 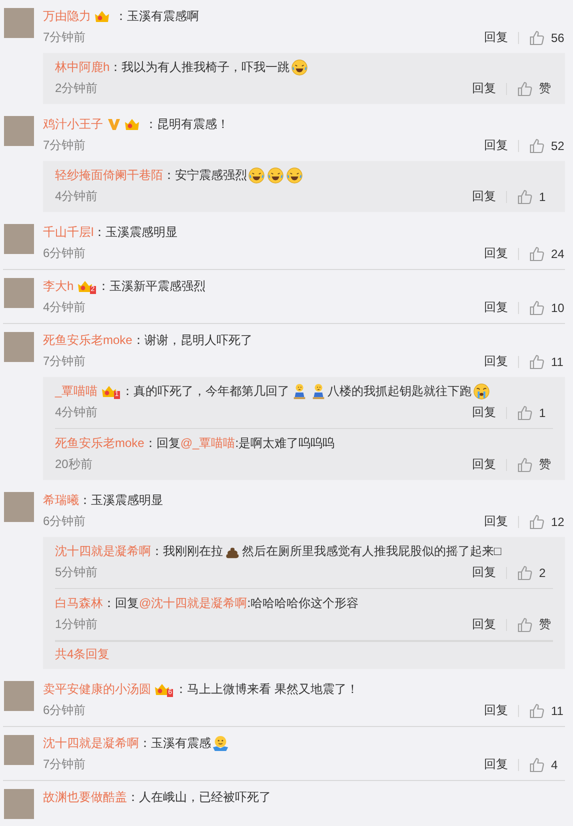 What do you see at coordinates (162, 443) in the screenshot?
I see `comment-text: ：回复` at bounding box center [162, 443].